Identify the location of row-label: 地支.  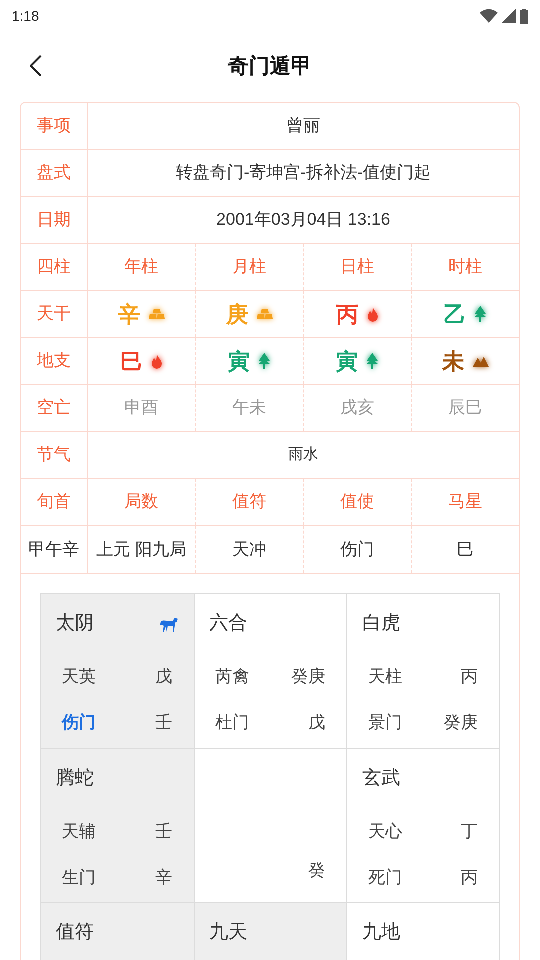
(54, 361).